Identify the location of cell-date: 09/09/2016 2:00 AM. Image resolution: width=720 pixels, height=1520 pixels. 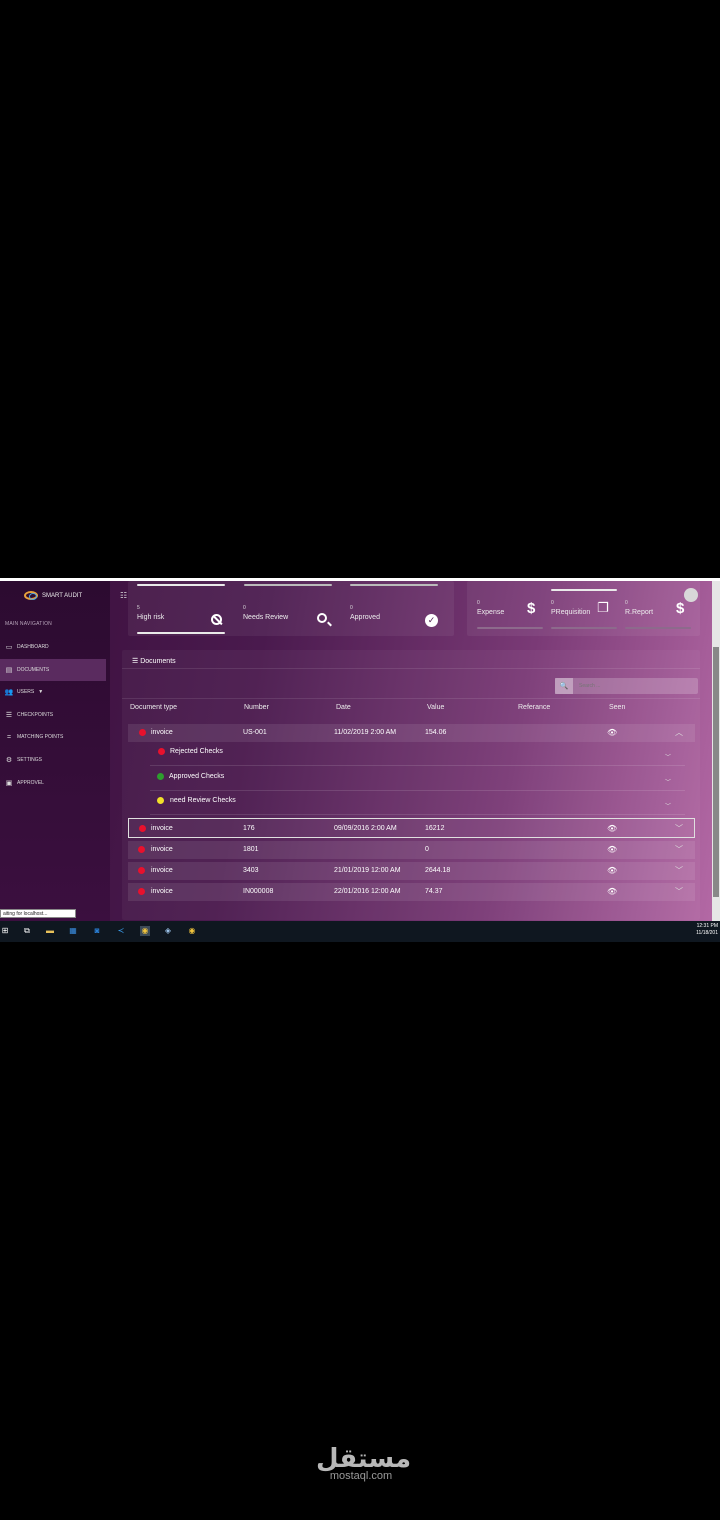
(365, 828).